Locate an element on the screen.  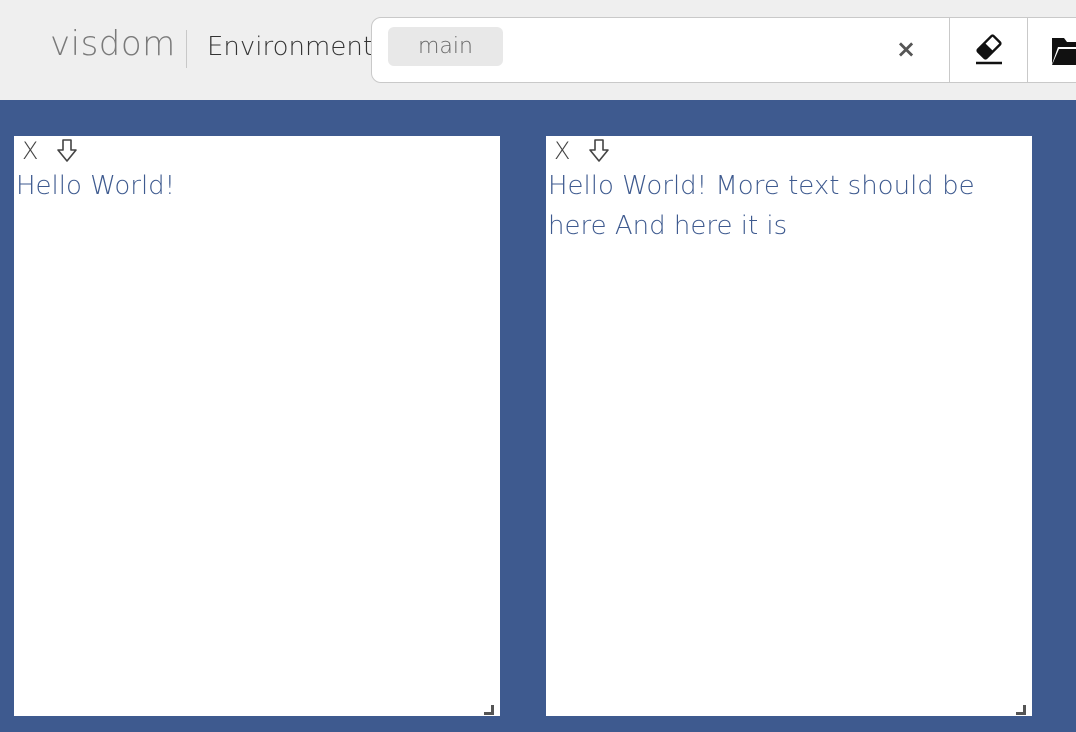
environment-select: main × is located at coordinates (723, 50).